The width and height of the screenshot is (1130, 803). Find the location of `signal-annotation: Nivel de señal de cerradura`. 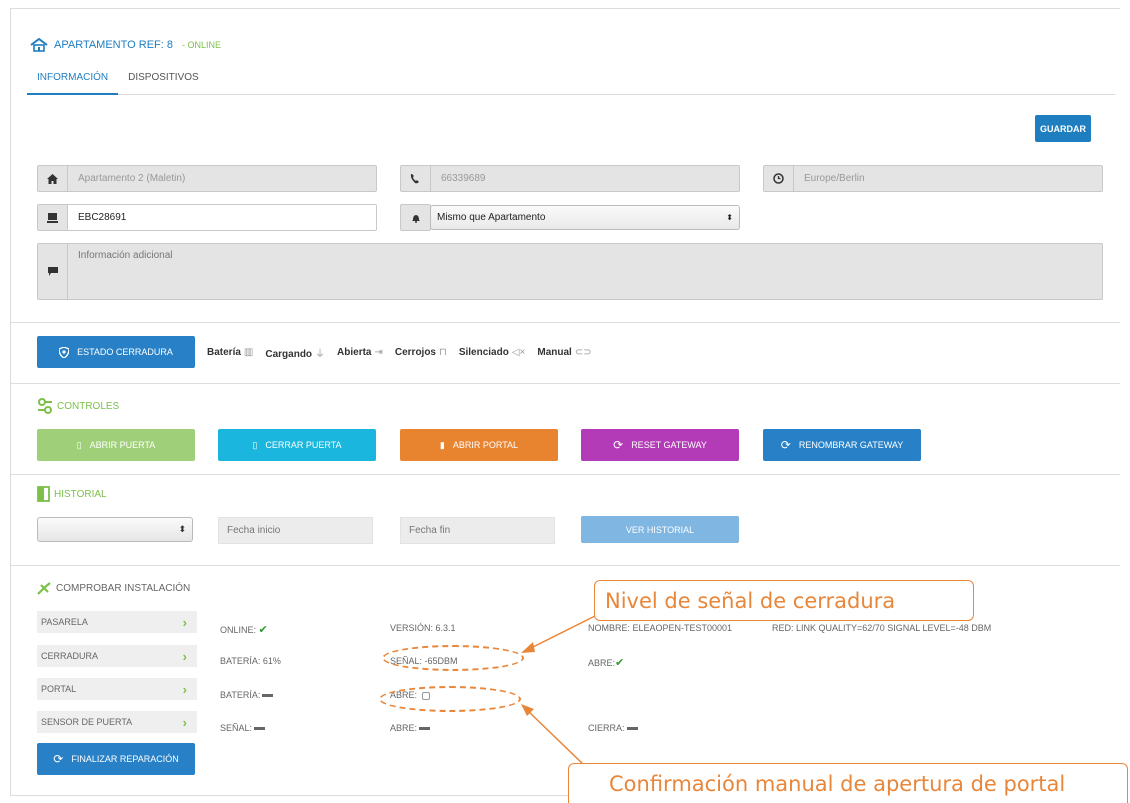

signal-annotation: Nivel de señal de cerradura is located at coordinates (784, 600).